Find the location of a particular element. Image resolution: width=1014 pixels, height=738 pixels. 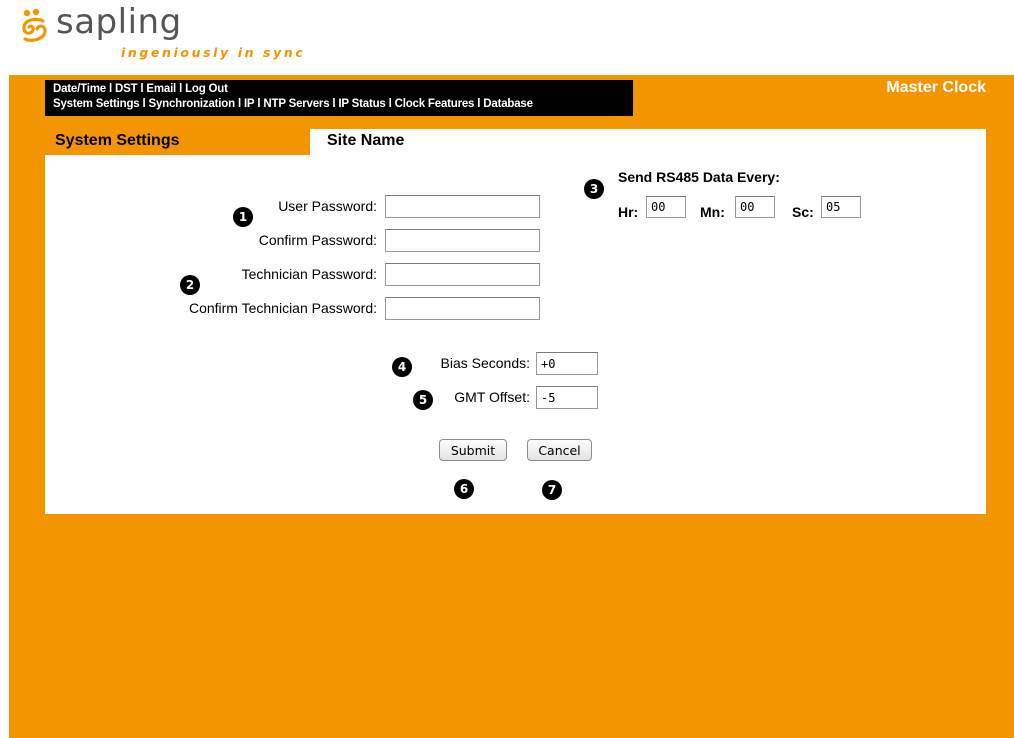

nav-link-database: Database is located at coordinates (508, 104).